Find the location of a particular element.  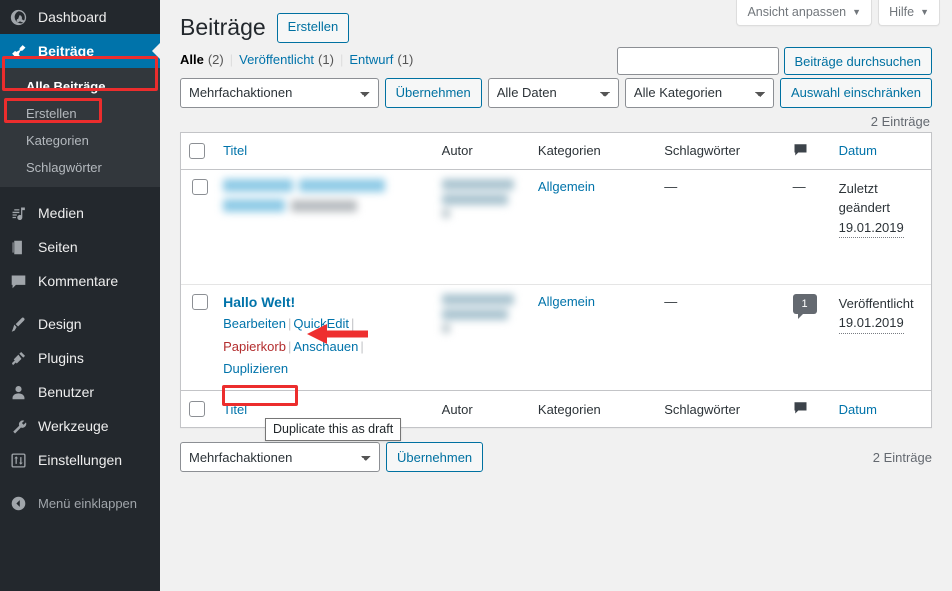

column-header-author: Autor is located at coordinates (481, 151).